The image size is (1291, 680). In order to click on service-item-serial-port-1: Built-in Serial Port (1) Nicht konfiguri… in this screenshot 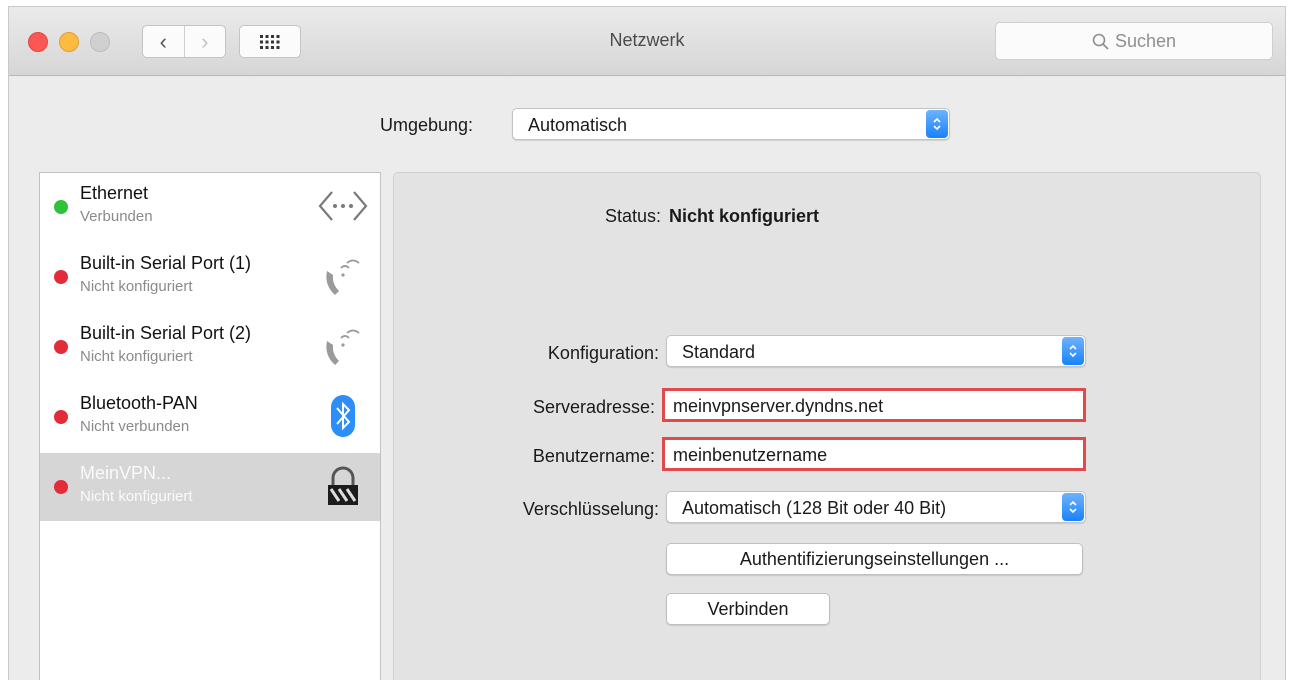, I will do `click(210, 277)`.